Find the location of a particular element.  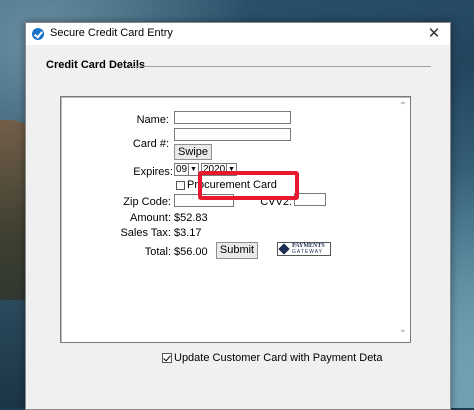

update-card-checkbox is located at coordinates (167, 358).